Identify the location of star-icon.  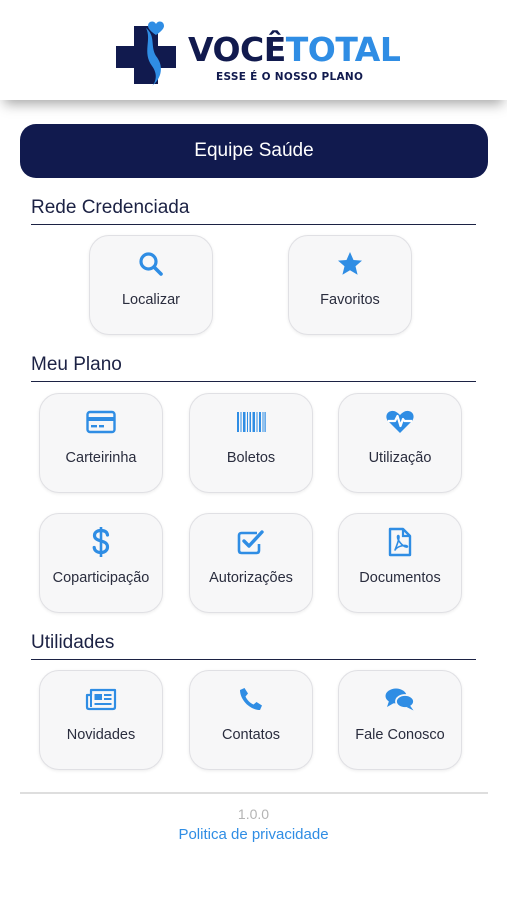
(350, 263).